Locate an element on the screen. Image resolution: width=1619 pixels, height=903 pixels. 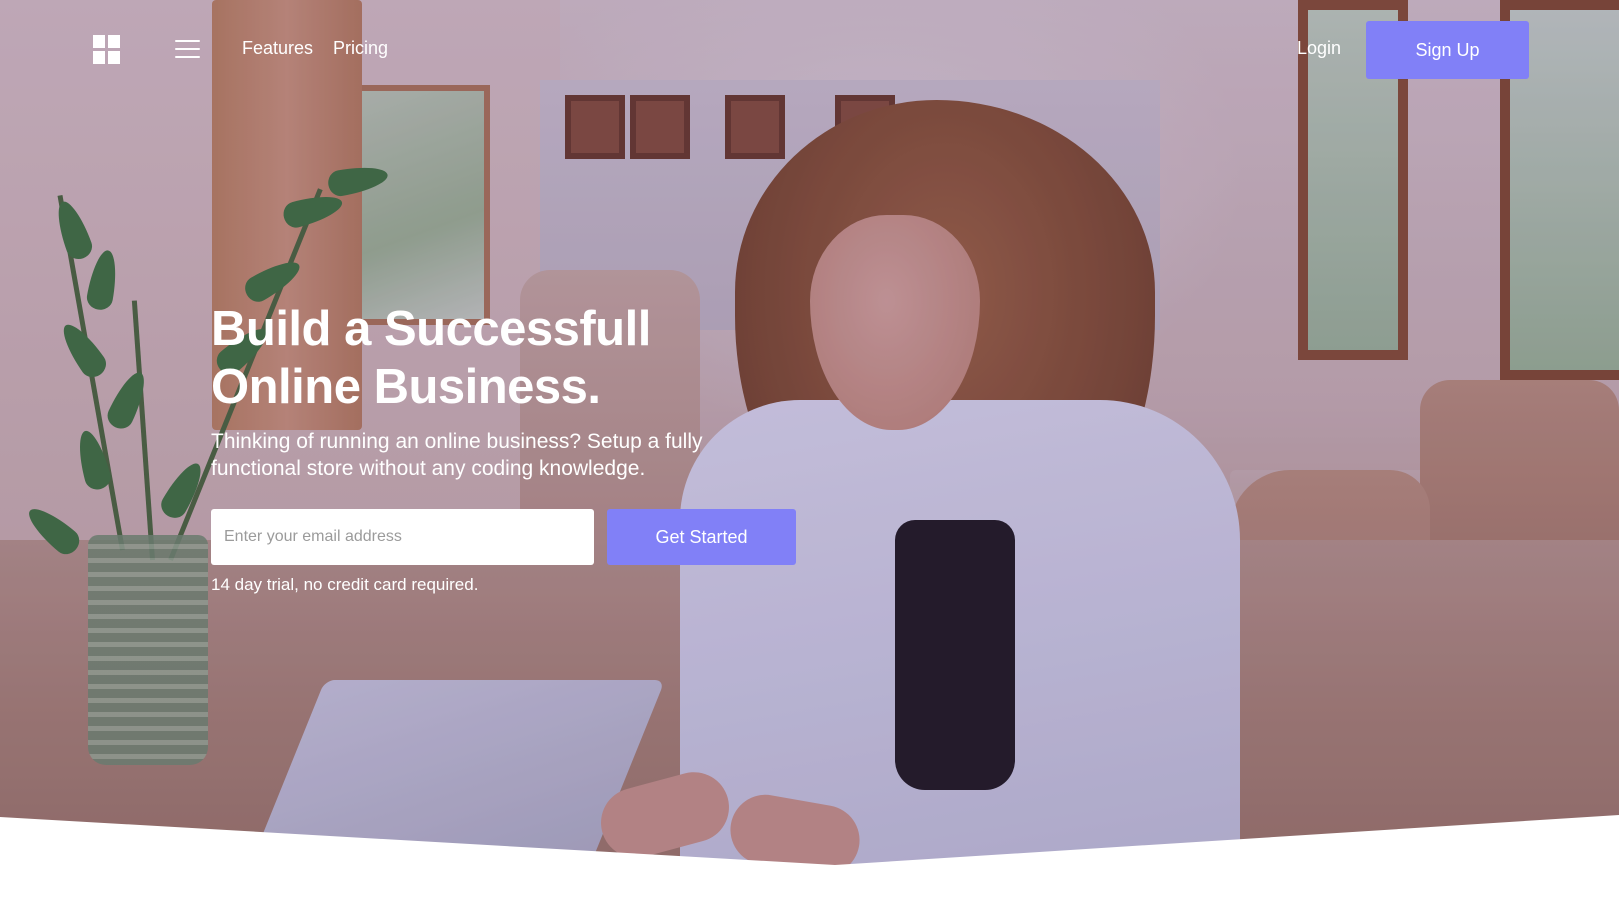
hero-headline: Build a Successfull Online Business. is located at coordinates (491, 358).